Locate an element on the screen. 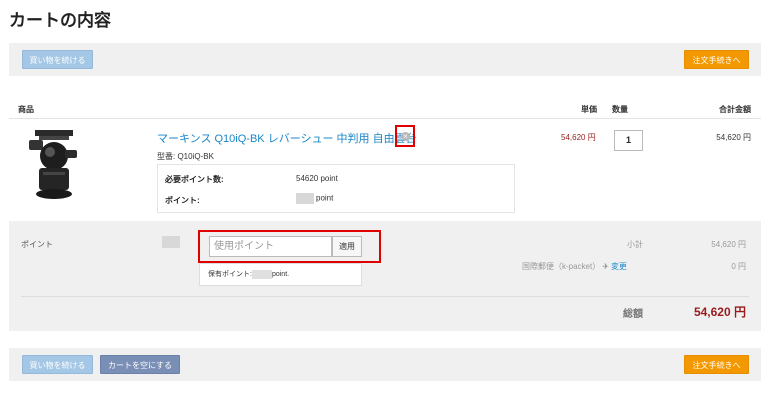 Image resolution: width=771 pixels, height=395 pixels. owned-points-info: 保有ポイント: point. is located at coordinates (280, 274).